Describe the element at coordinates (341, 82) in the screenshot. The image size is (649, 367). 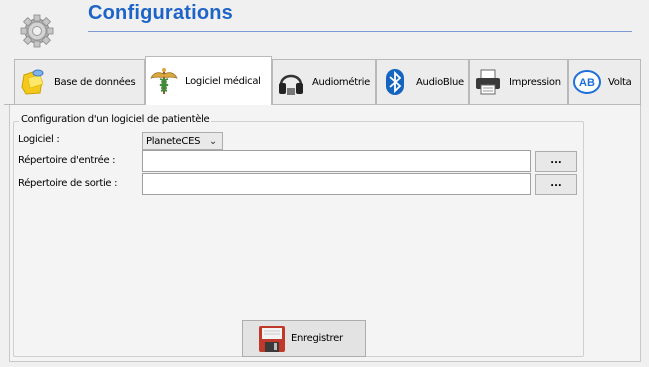
I see `tab-label: Audiométrie` at that location.